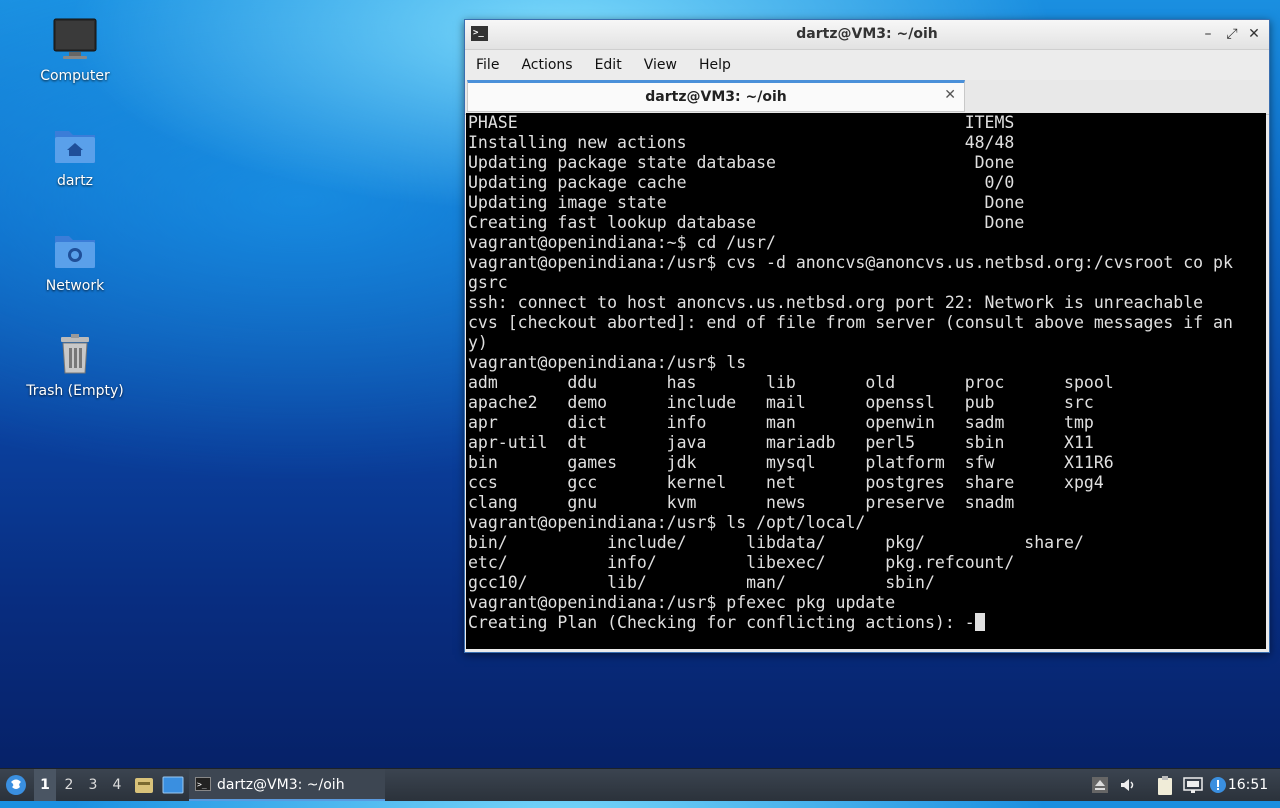  I want to click on terminal-cursor, so click(979, 622).